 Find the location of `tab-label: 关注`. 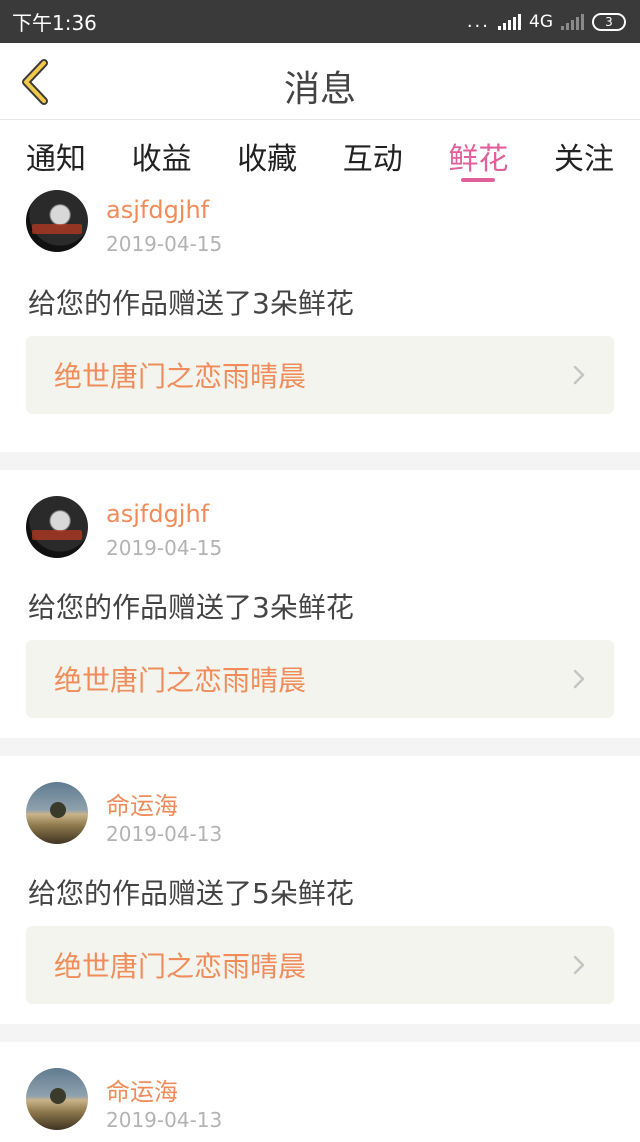

tab-label: 关注 is located at coordinates (583, 159).